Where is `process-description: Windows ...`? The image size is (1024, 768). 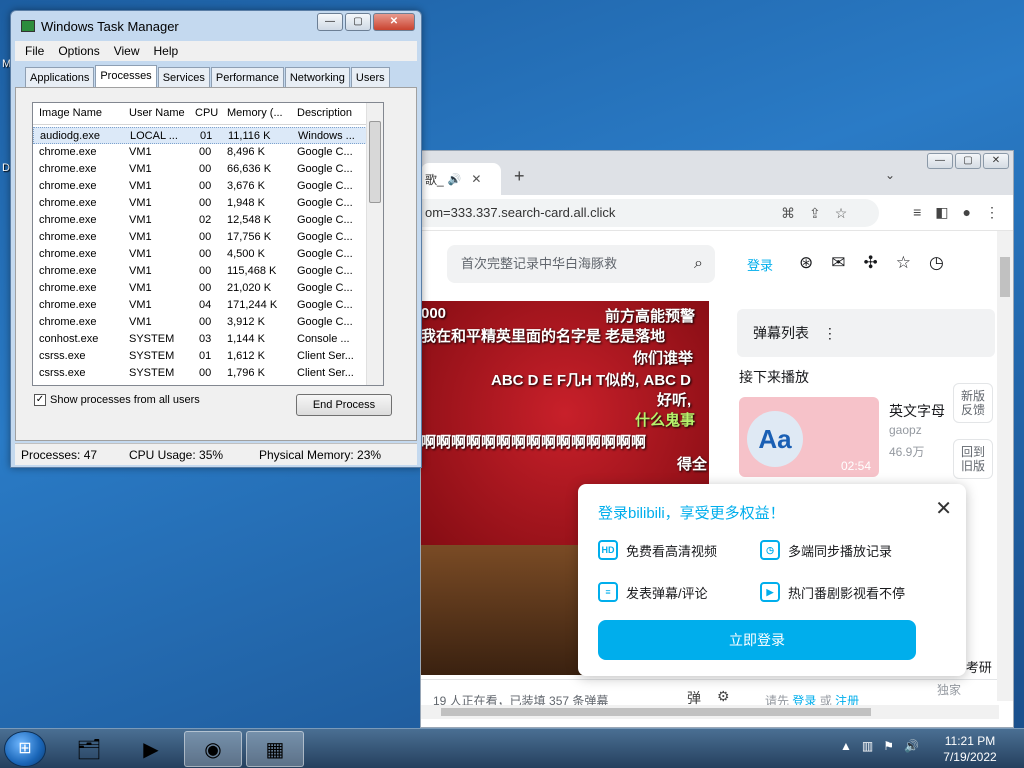 process-description: Windows ... is located at coordinates (326, 136).